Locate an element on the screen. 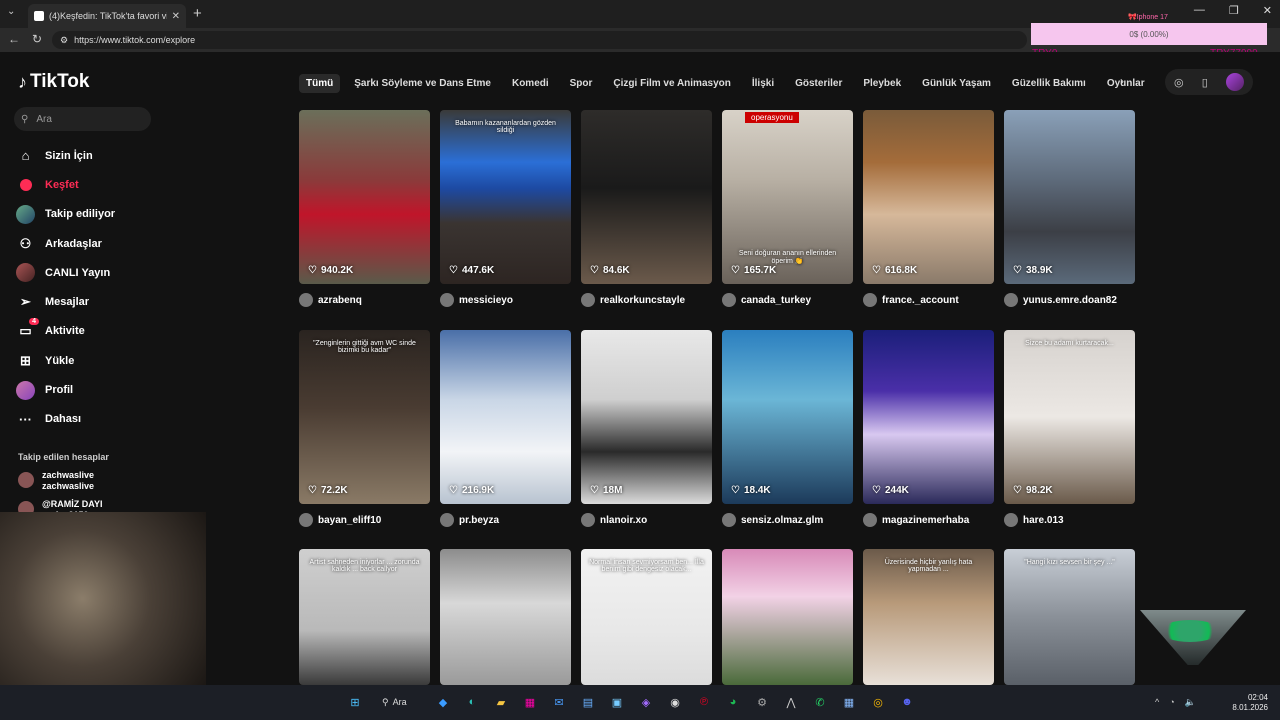 The height and width of the screenshot is (720, 1280). video-card: ♡ 940.2K azrabenq is located at coordinates (364, 208).